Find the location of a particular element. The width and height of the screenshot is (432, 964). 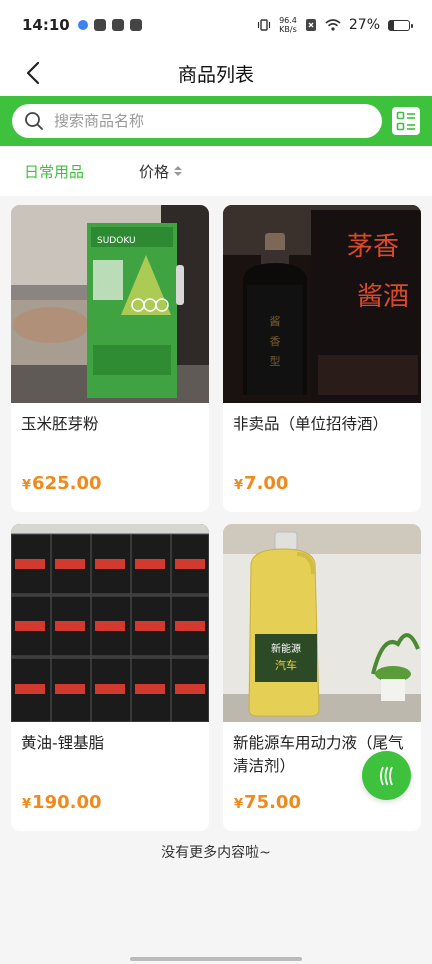

floating-action-button is located at coordinates (386, 775).